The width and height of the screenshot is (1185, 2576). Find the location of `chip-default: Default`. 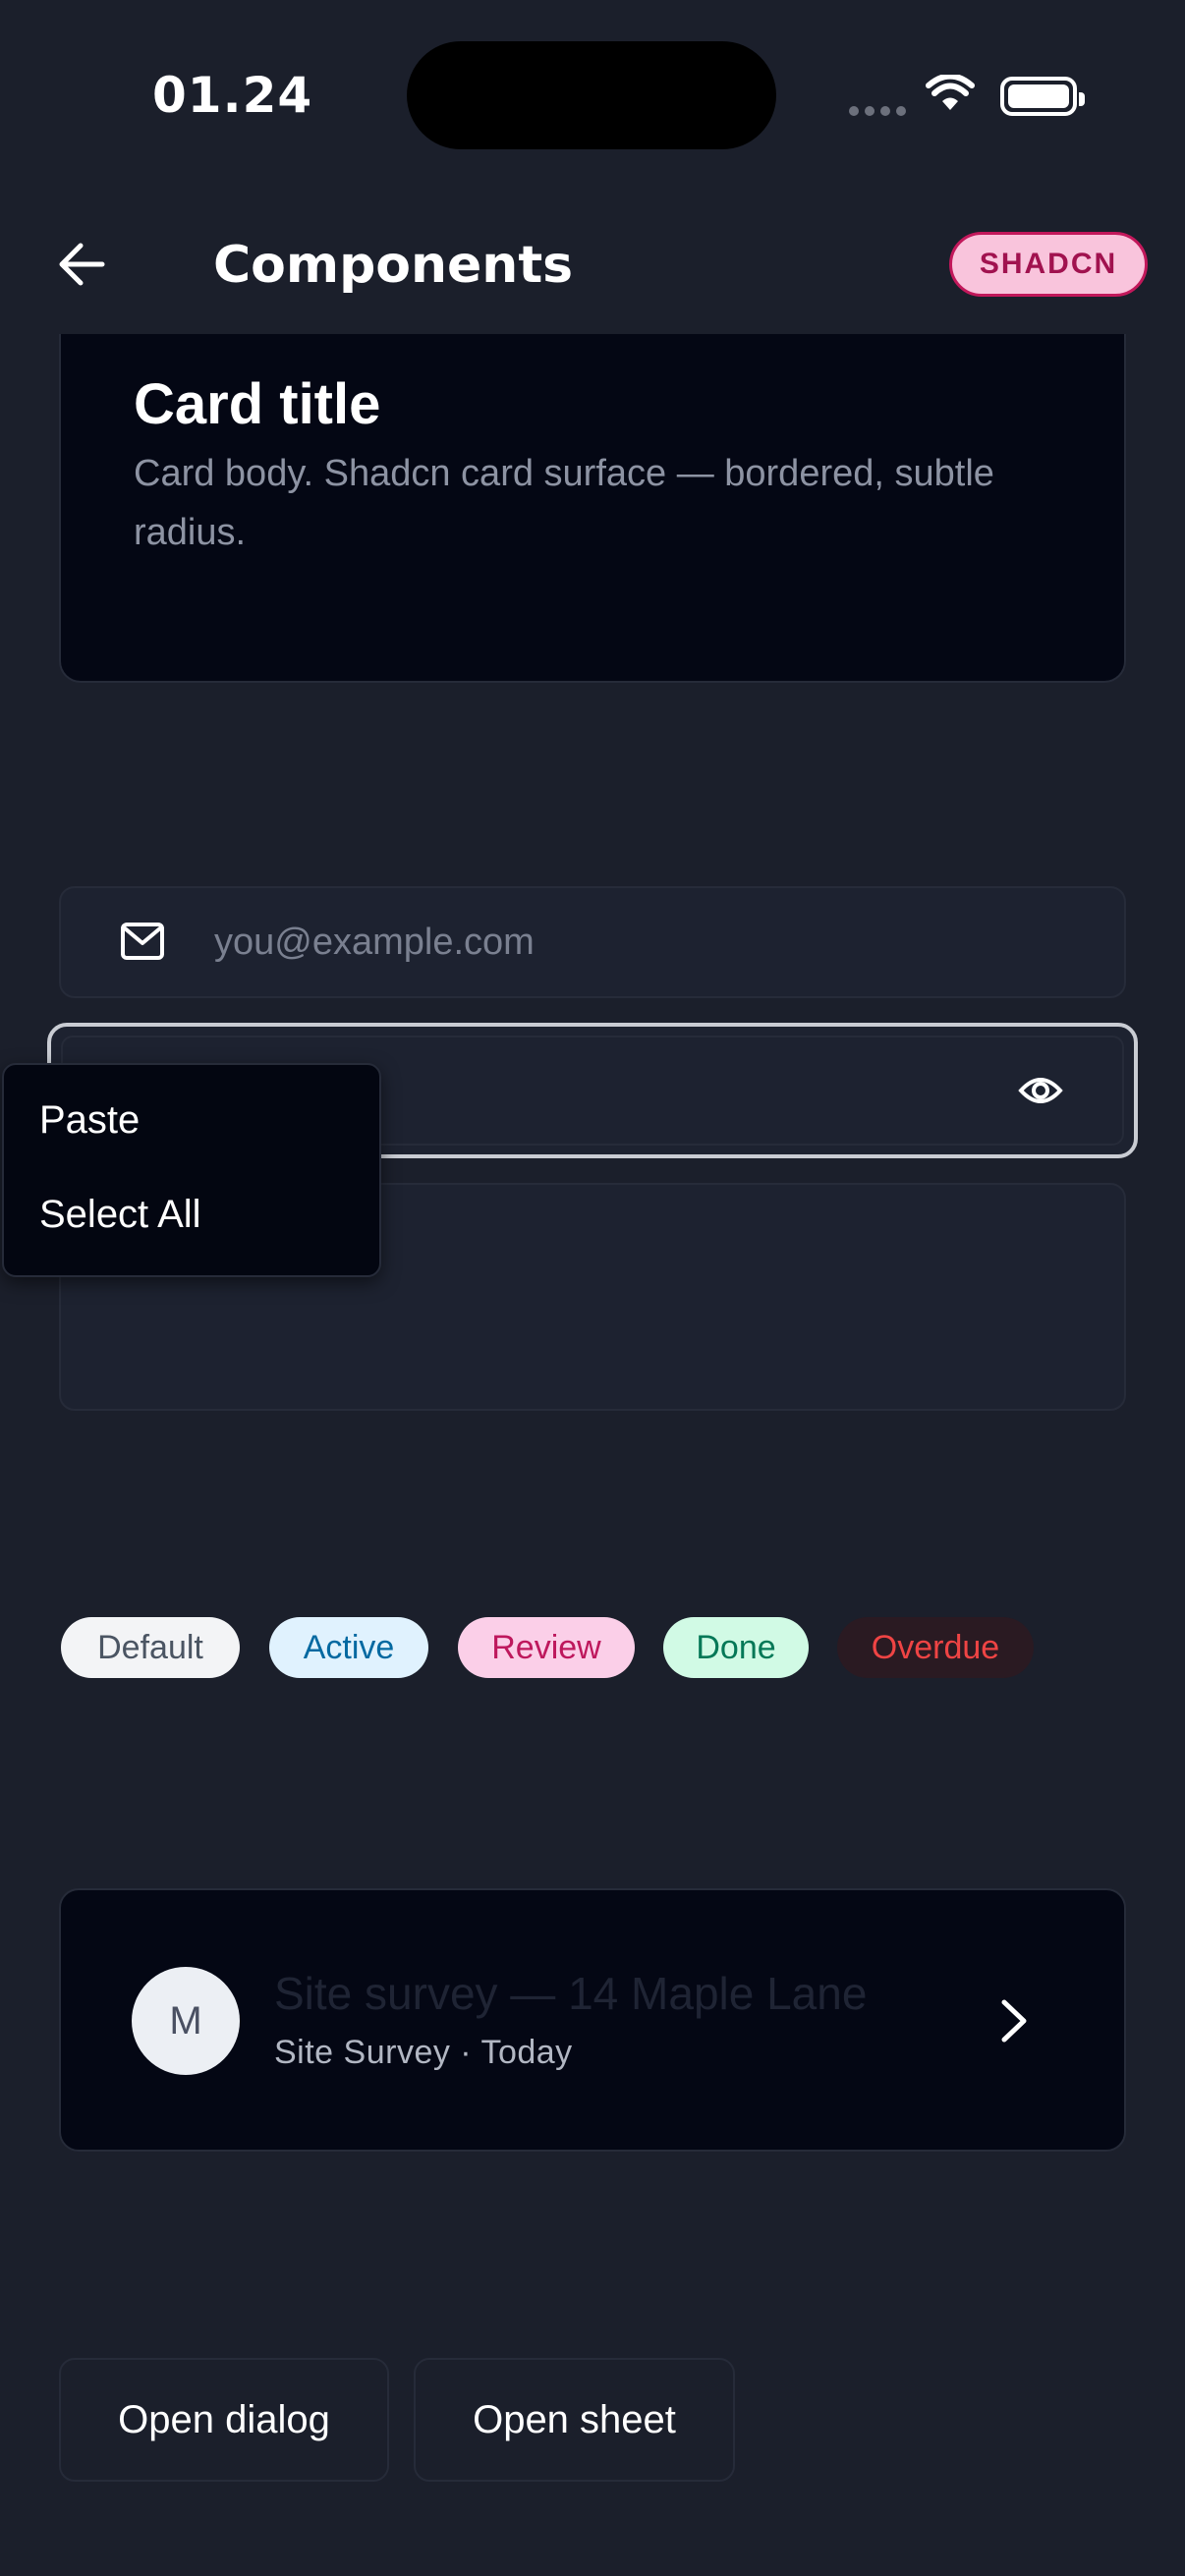

chip-default: Default is located at coordinates (151, 1647).